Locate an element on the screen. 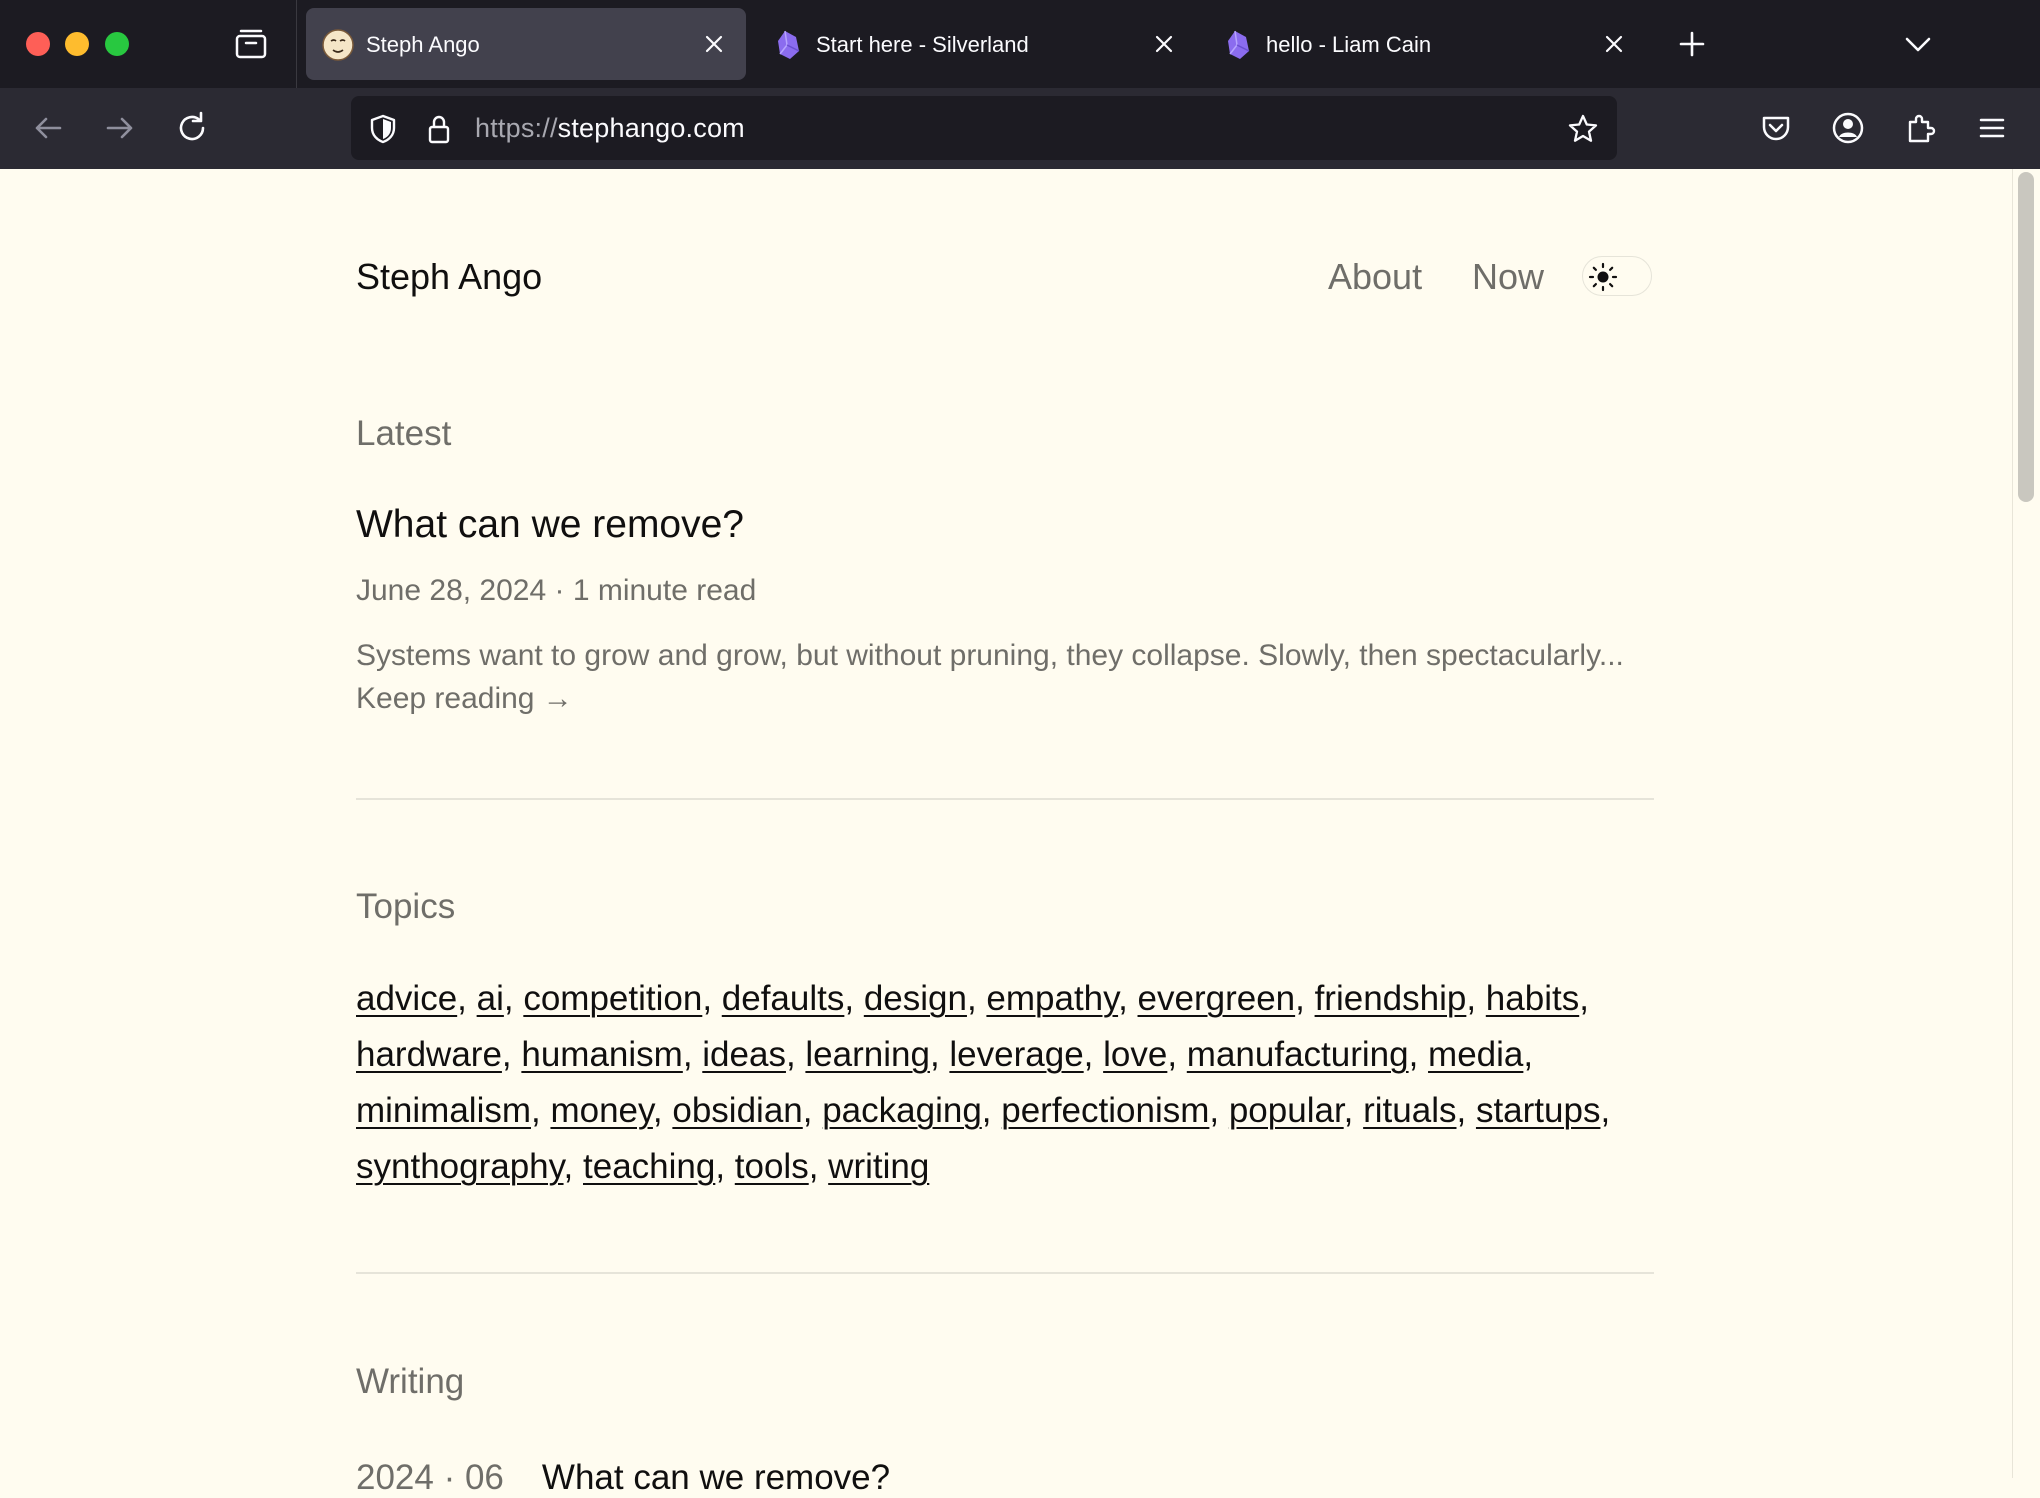  tab-steph-ango: Steph Ango is located at coordinates (526, 44).